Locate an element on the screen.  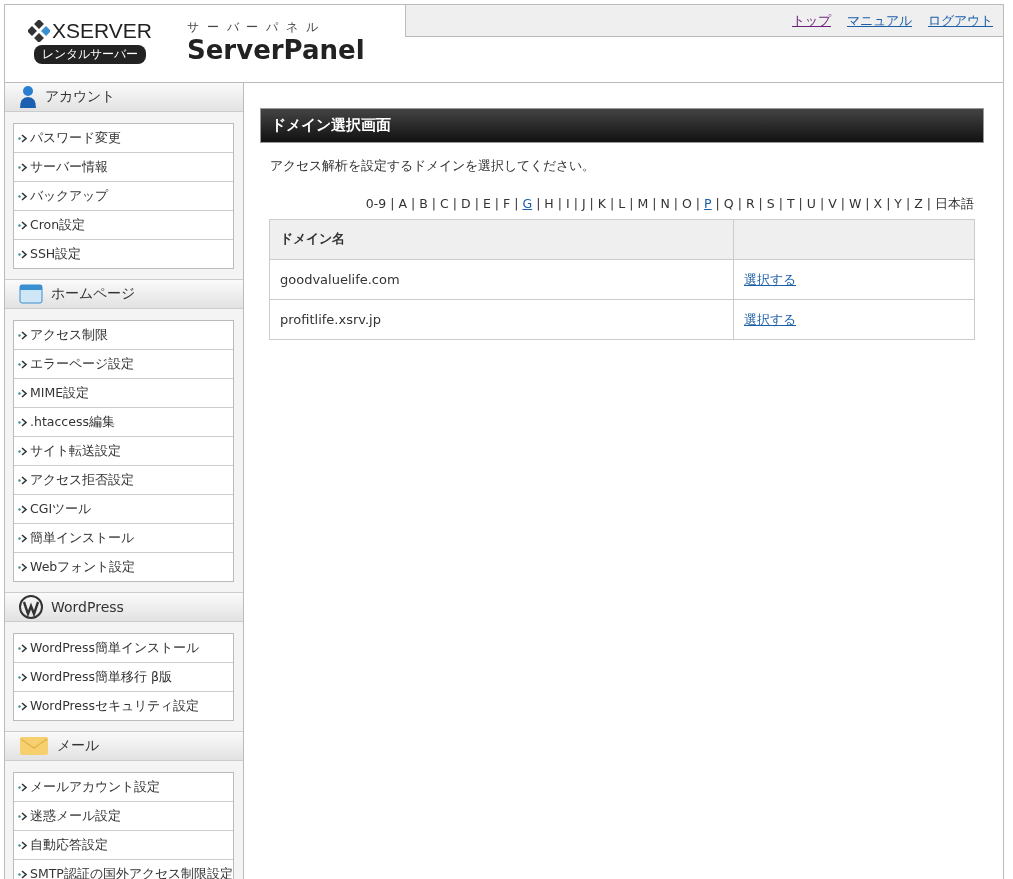
index-letter: 0-9 is located at coordinates (376, 204).